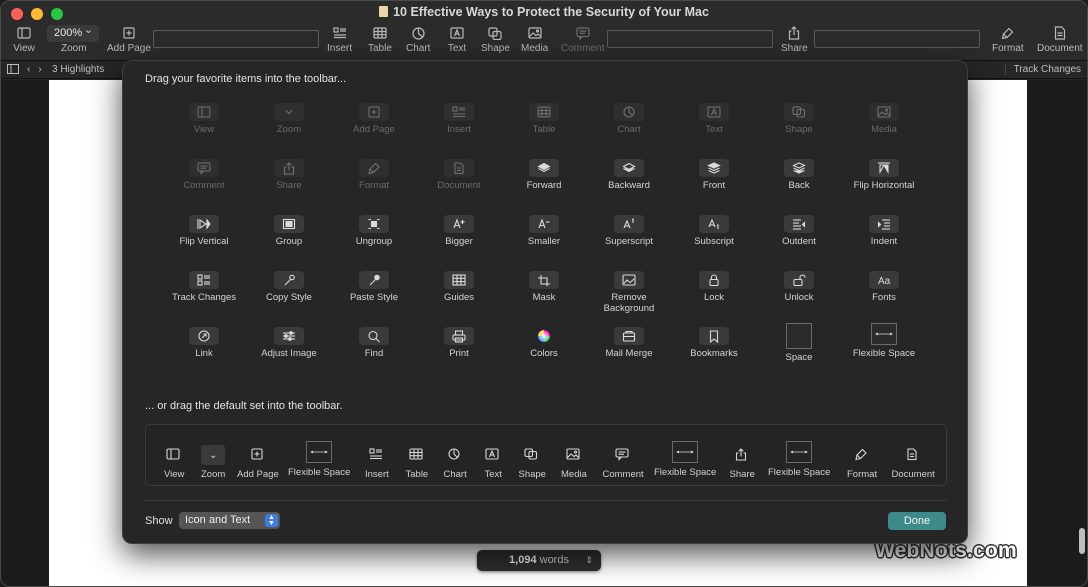 The image size is (1088, 587). I want to click on default-item-label: Zoom, so click(213, 474).